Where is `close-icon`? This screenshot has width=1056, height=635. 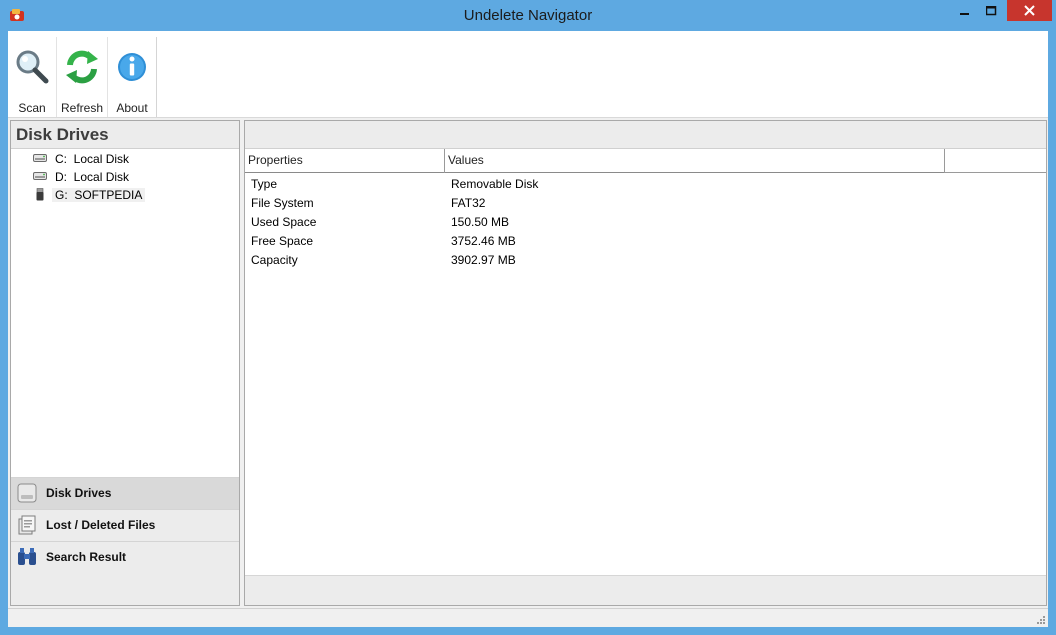 close-icon is located at coordinates (1029, 10).